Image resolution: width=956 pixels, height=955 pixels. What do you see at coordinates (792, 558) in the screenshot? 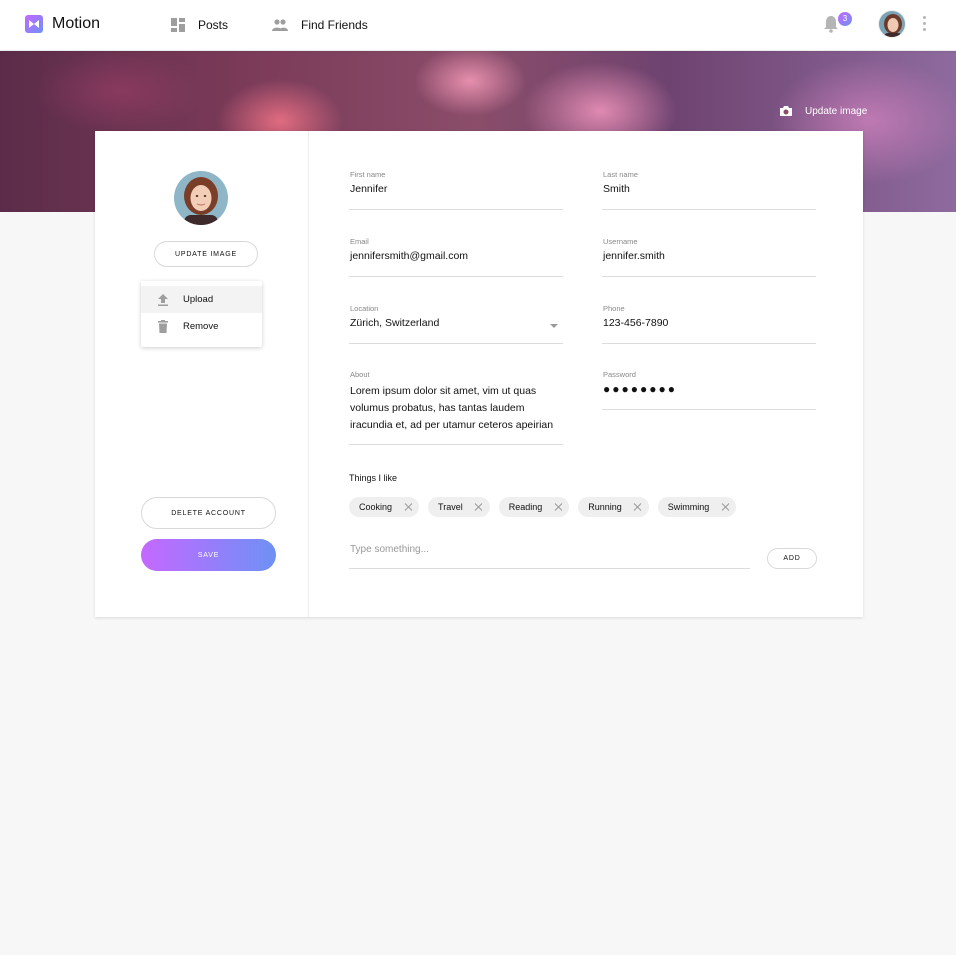
I see `add-tag-button: ADD` at bounding box center [792, 558].